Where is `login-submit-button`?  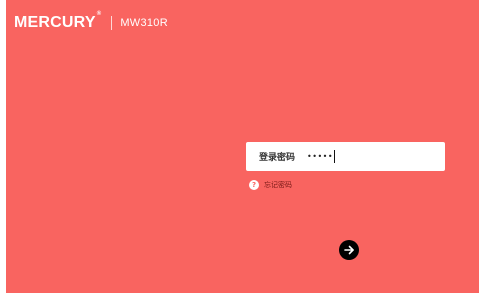
login-submit-button is located at coordinates (349, 250).